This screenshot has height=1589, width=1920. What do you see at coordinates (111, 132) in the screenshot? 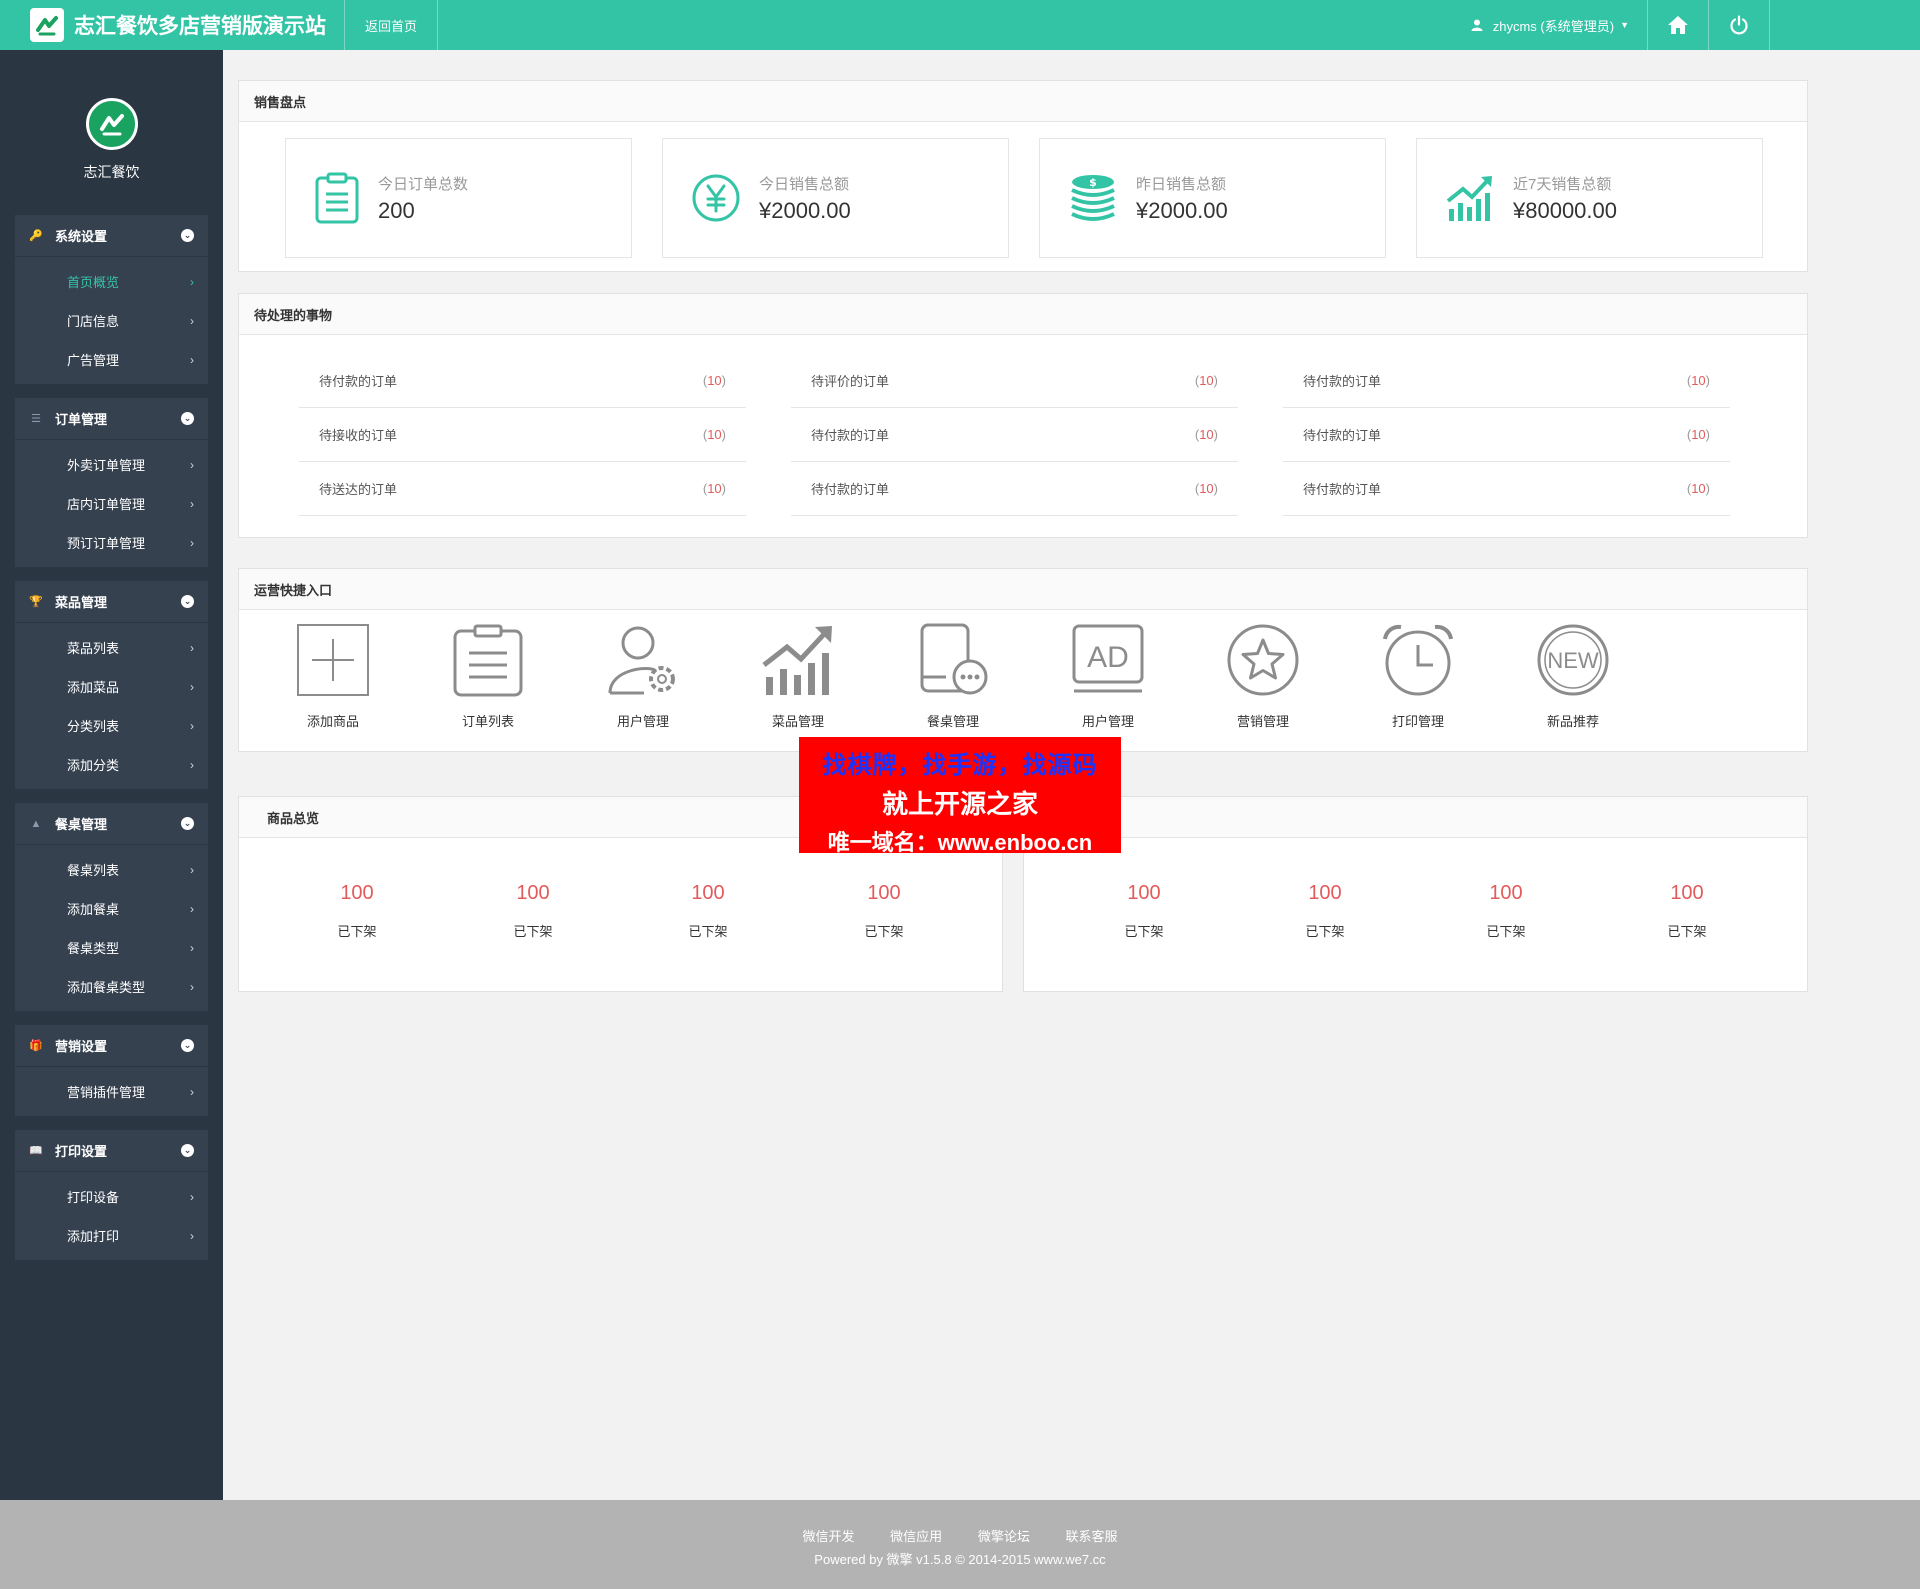
I see `sidebar-brand: 志汇餐饮` at bounding box center [111, 132].